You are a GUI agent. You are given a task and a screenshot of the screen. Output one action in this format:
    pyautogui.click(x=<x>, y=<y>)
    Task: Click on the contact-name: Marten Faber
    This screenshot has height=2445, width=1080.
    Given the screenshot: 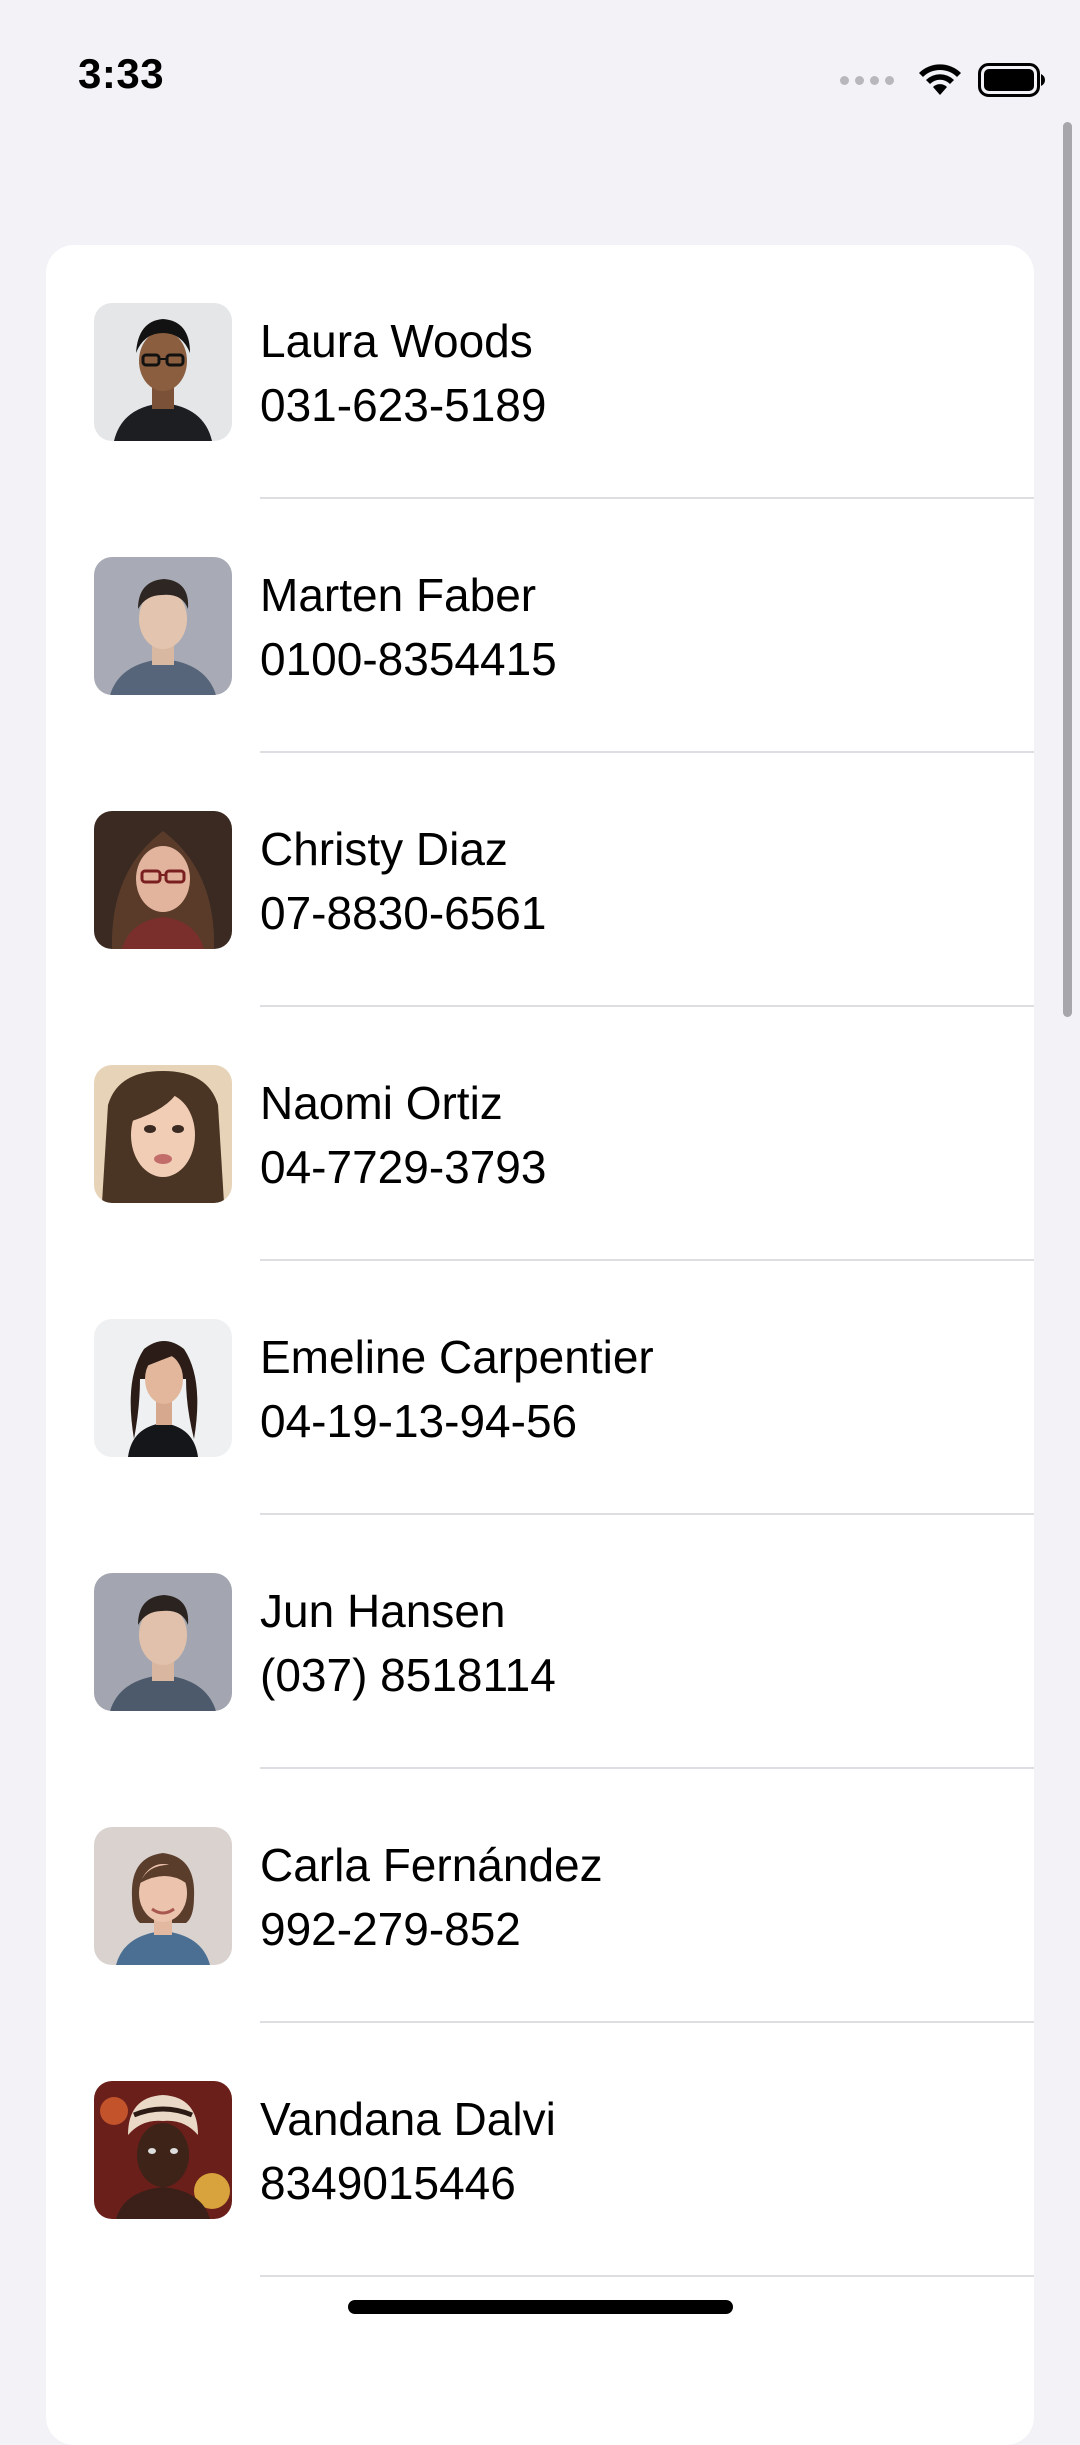 What is the action you would take?
    pyautogui.click(x=398, y=595)
    